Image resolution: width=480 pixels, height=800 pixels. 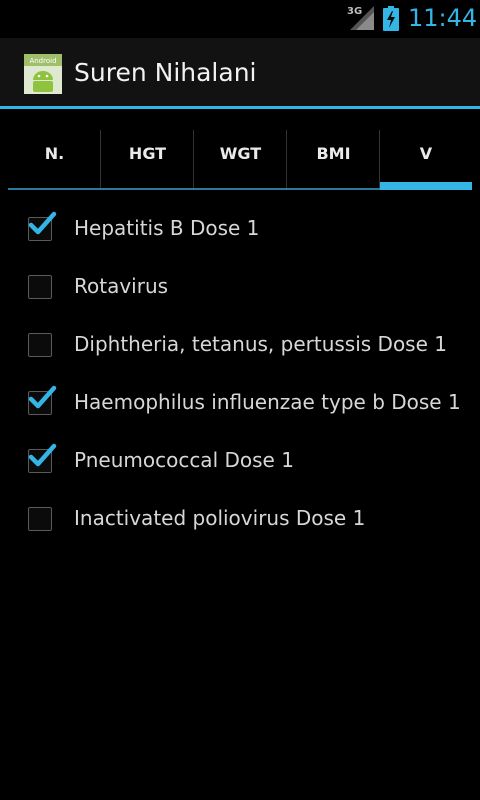 What do you see at coordinates (184, 460) in the screenshot?
I see `vaccine-label: Pneumococcal Dose 1` at bounding box center [184, 460].